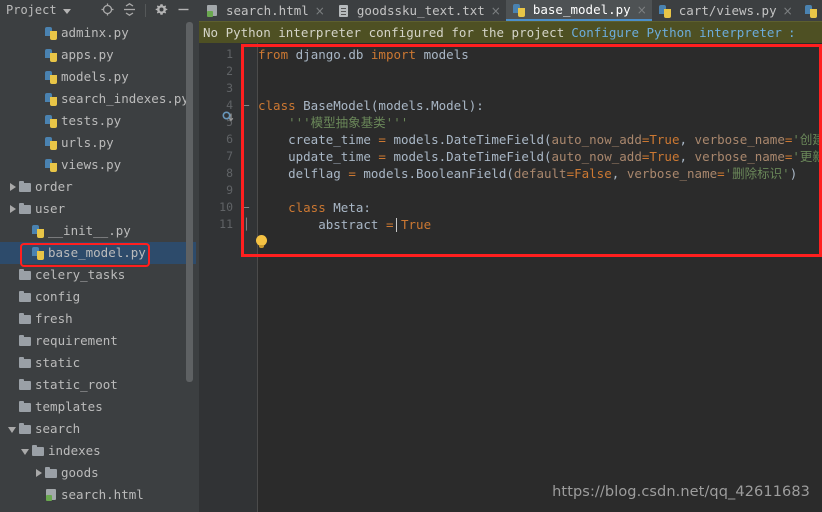 Image resolution: width=822 pixels, height=512 pixels. I want to click on tree-item-search-indexes-py: search_indexes.py, so click(98, 99).